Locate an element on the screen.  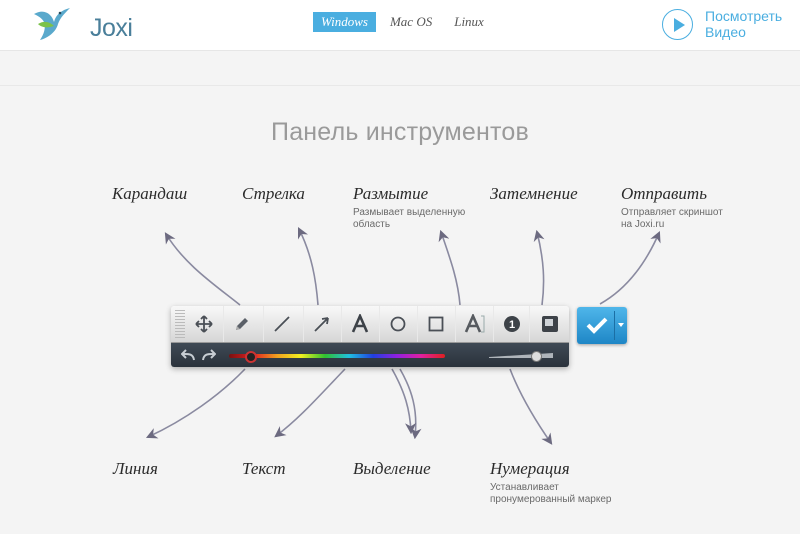
blur-tool-button is located at coordinates (473, 324).